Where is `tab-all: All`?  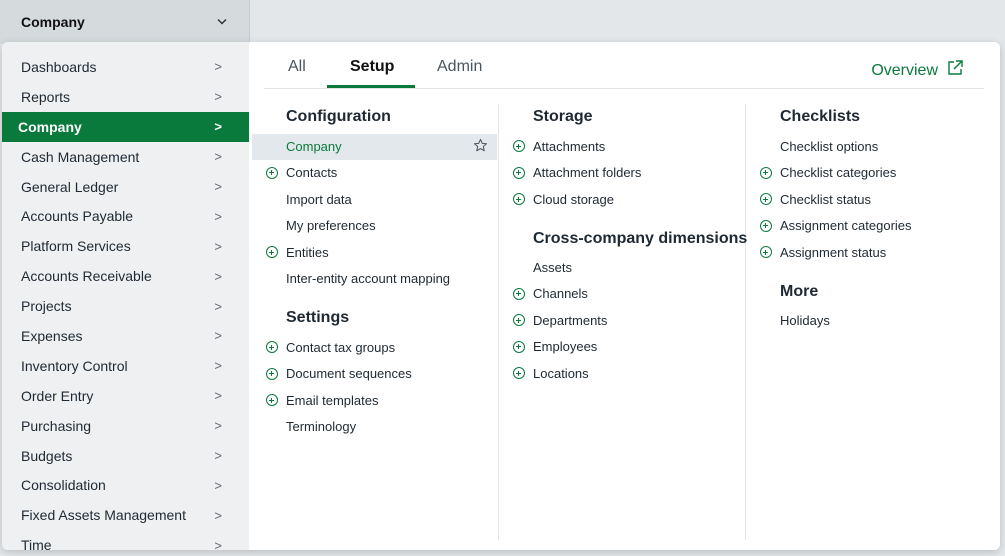 tab-all: All is located at coordinates (297, 67).